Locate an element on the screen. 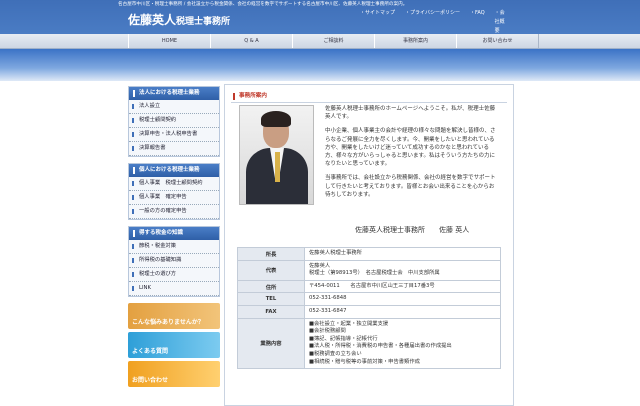  intro-paragraph: 佐藤英人税理士事務所のホームページへようこそ。私が、税理士佐藤英人です。 is located at coordinates (410, 113).